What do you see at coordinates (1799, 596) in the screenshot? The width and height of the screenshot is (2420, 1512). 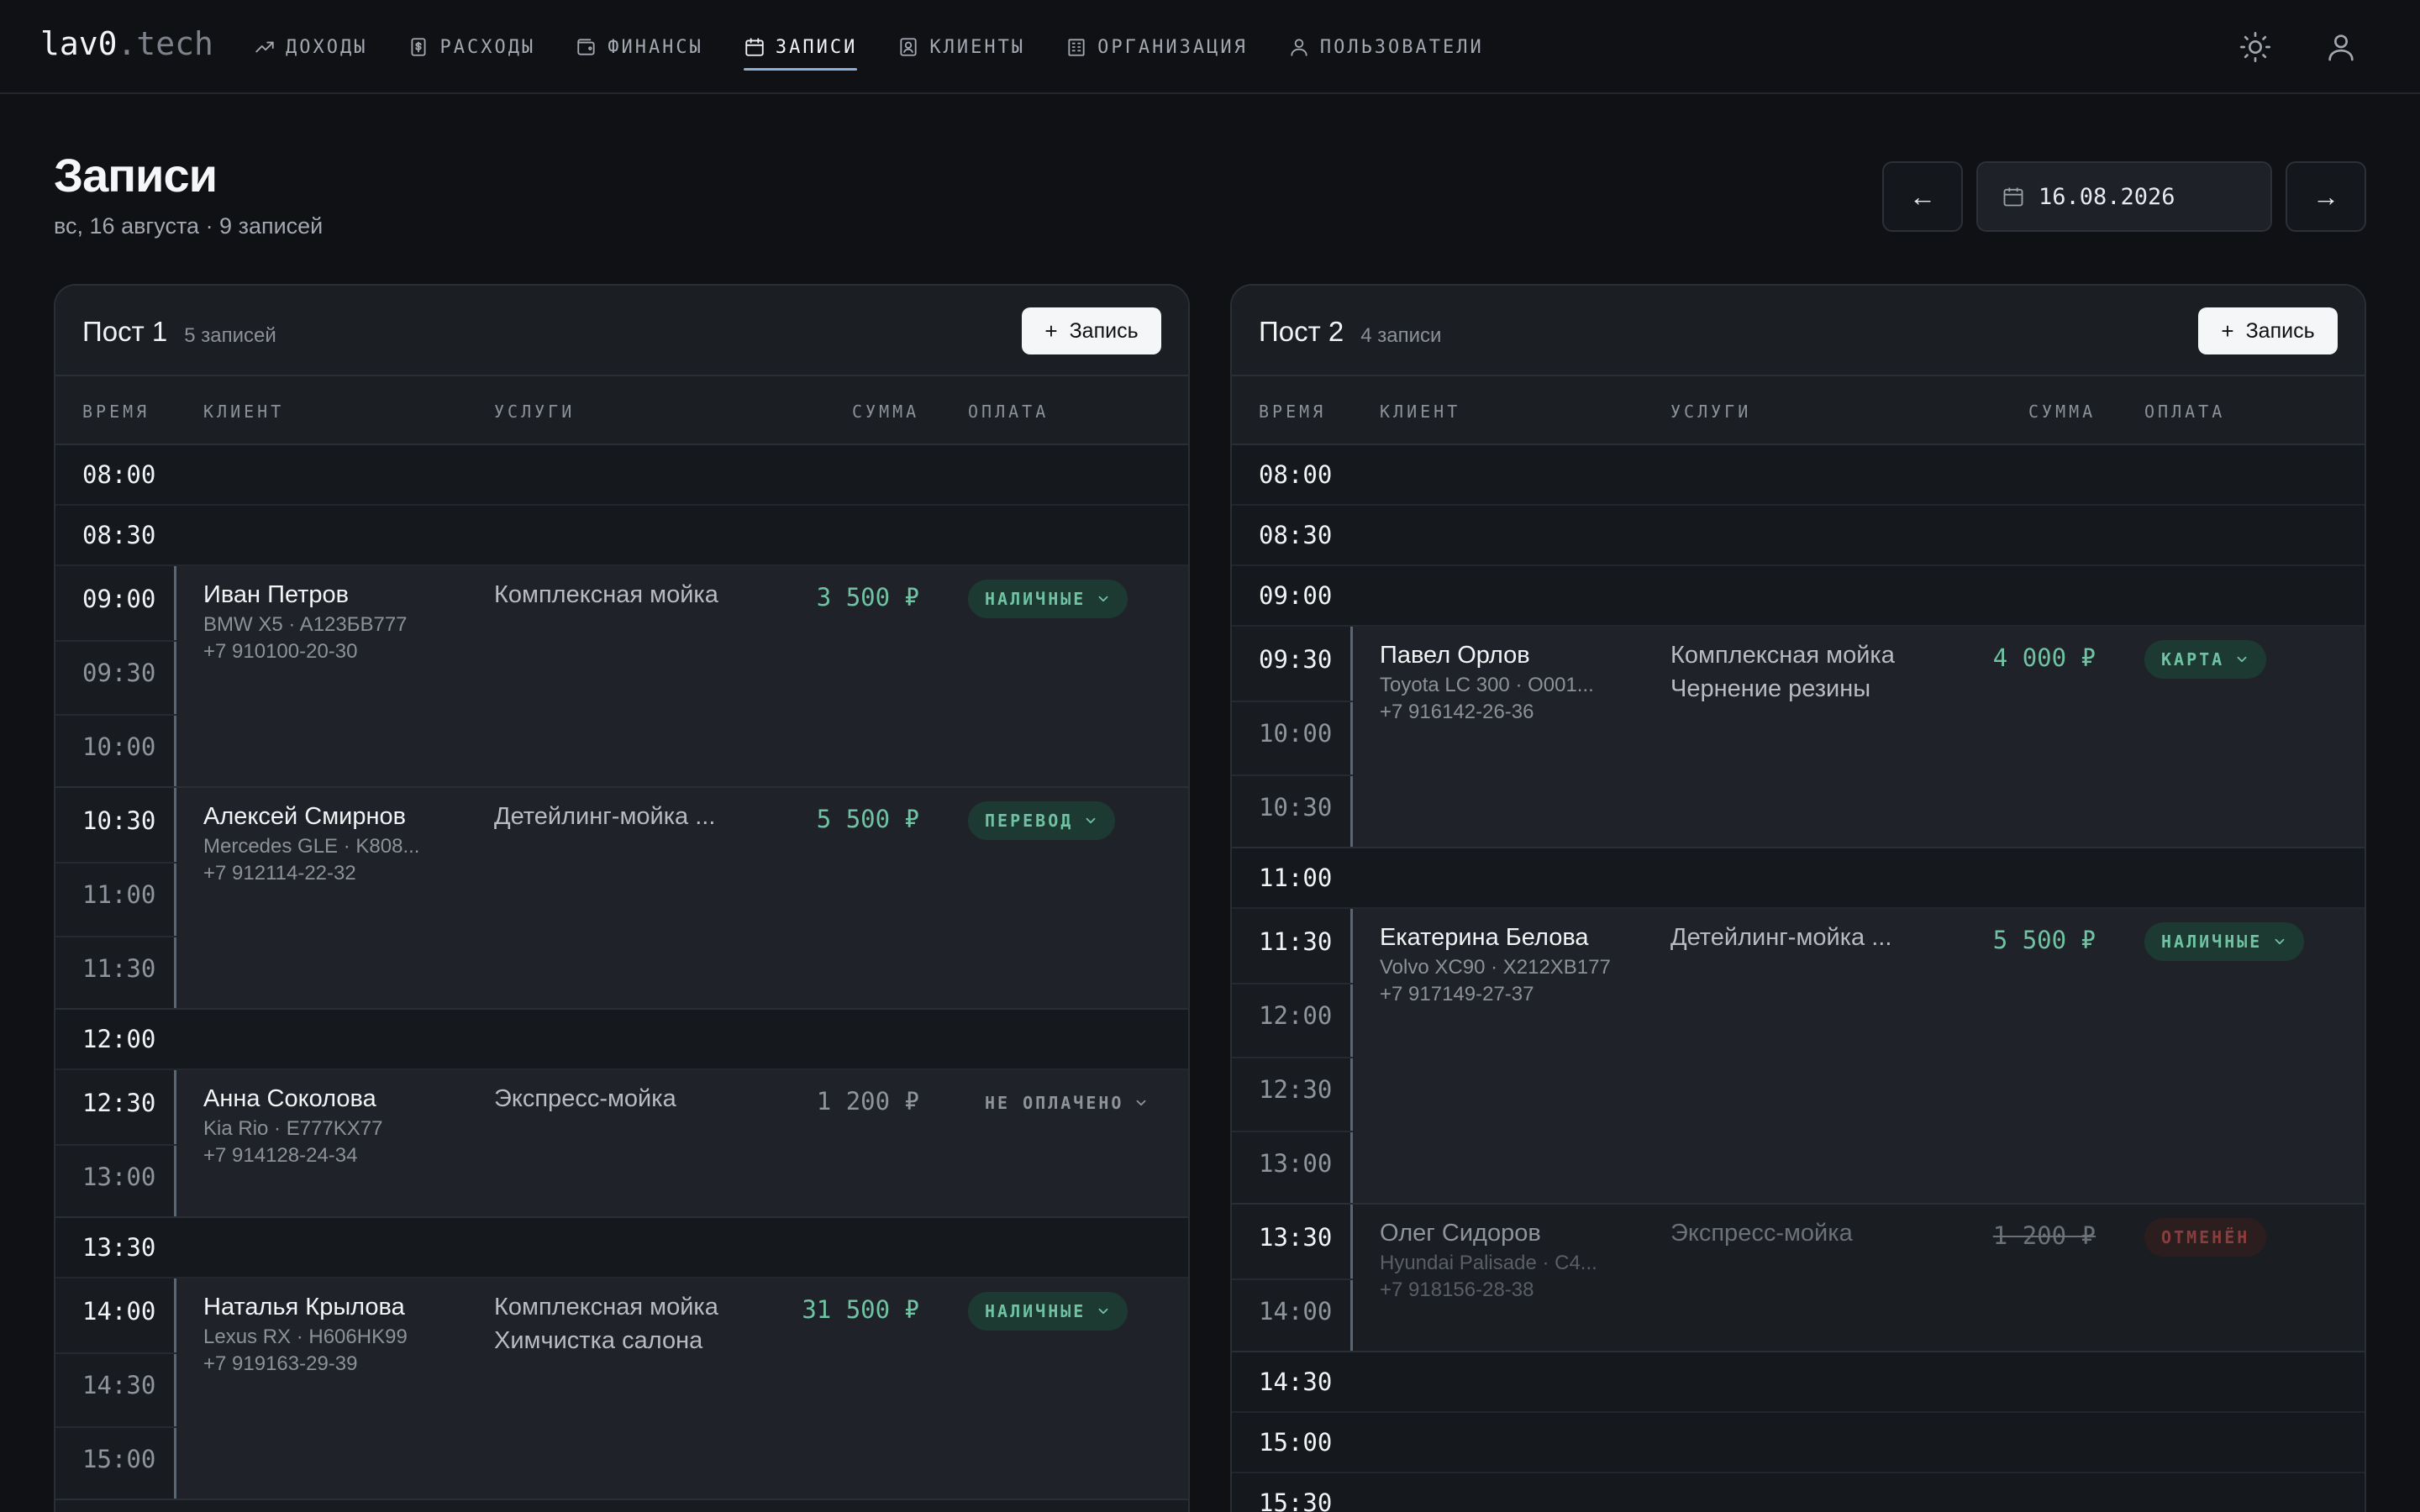 I see `time-slot-row: 09:00` at bounding box center [1799, 596].